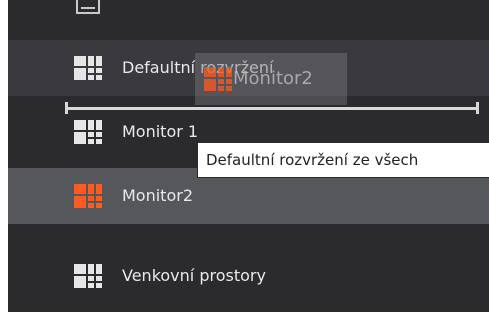  What do you see at coordinates (272, 108) in the screenshot?
I see `drop-indicator-line` at bounding box center [272, 108].